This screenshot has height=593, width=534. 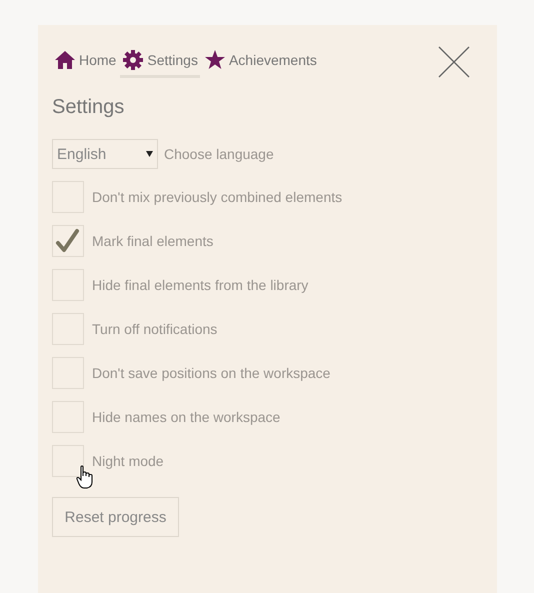 What do you see at coordinates (219, 154) in the screenshot?
I see `language-label: Choose language` at bounding box center [219, 154].